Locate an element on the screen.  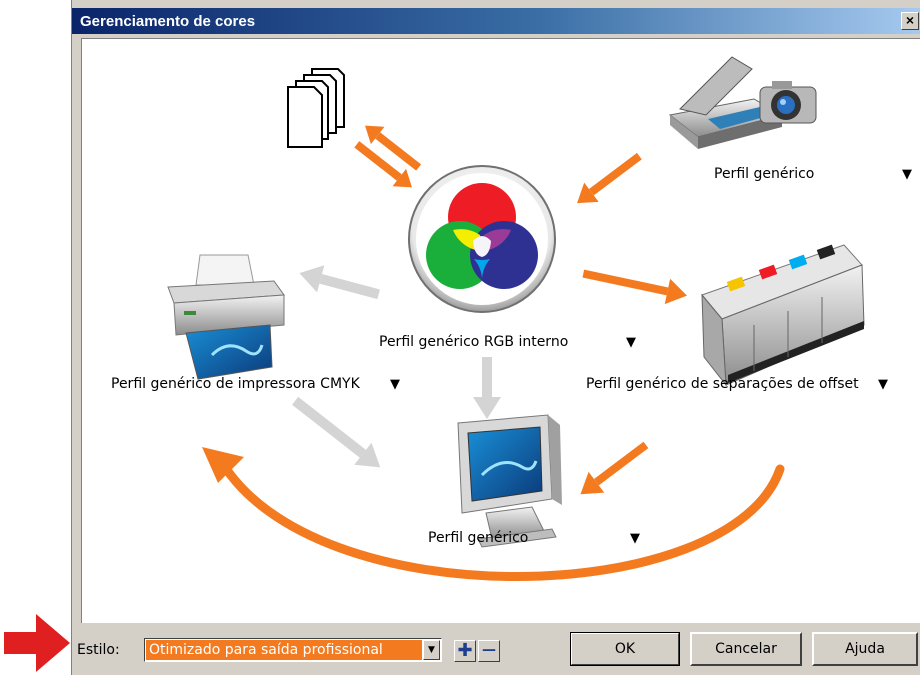
press-profile-dropdown: ▼ is located at coordinates (883, 384).